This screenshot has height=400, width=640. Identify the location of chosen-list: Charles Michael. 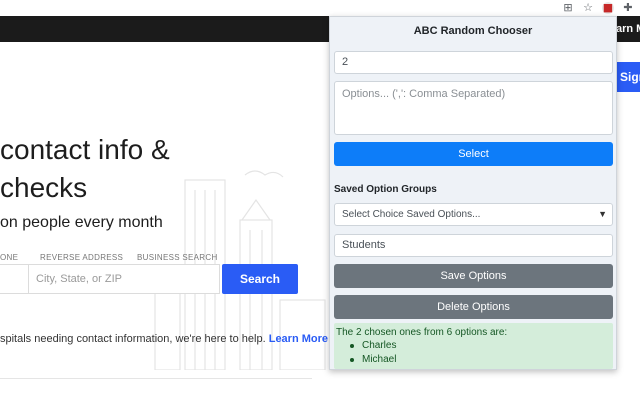
(473, 353).